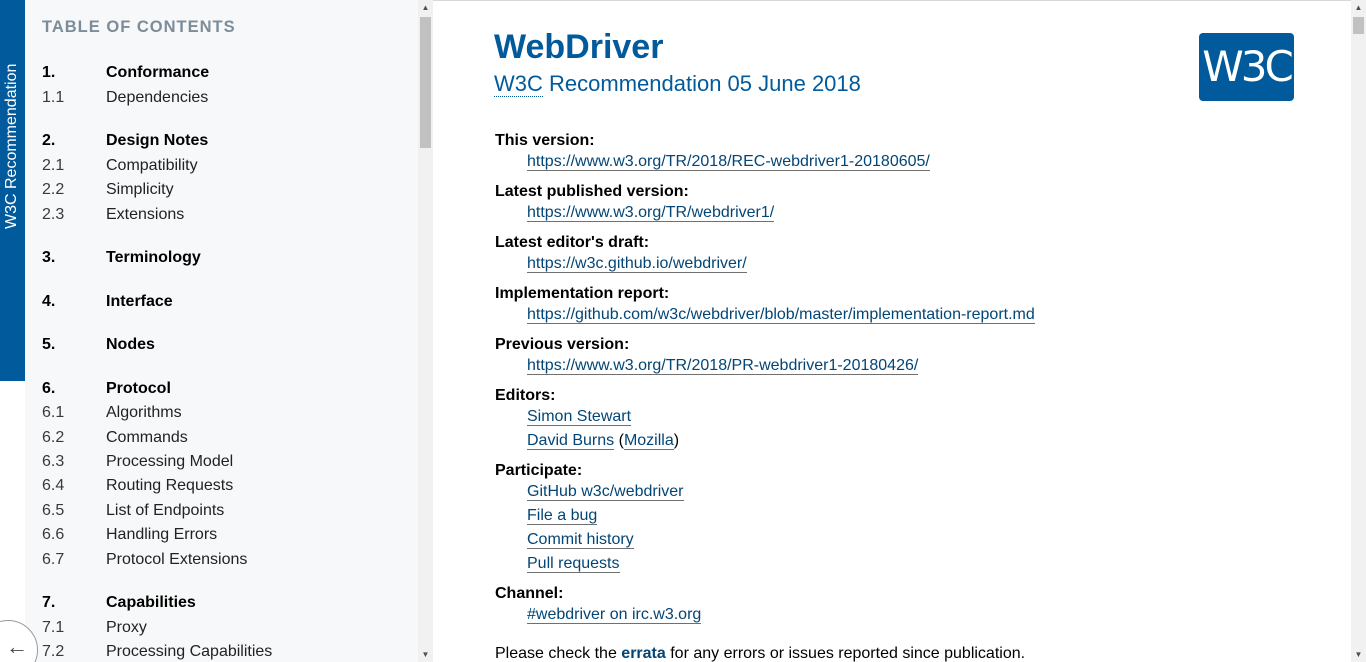 This screenshot has width=1366, height=662. I want to click on errata-pre: Please check the, so click(558, 653).